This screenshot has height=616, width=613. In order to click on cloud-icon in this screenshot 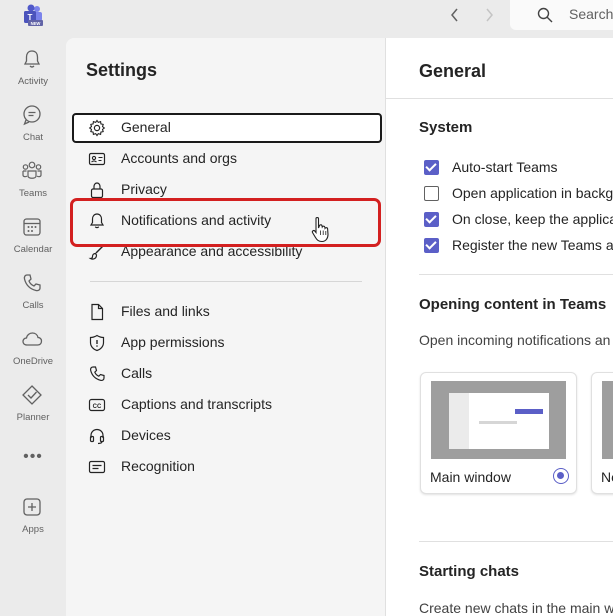, I will do `click(32, 339)`.